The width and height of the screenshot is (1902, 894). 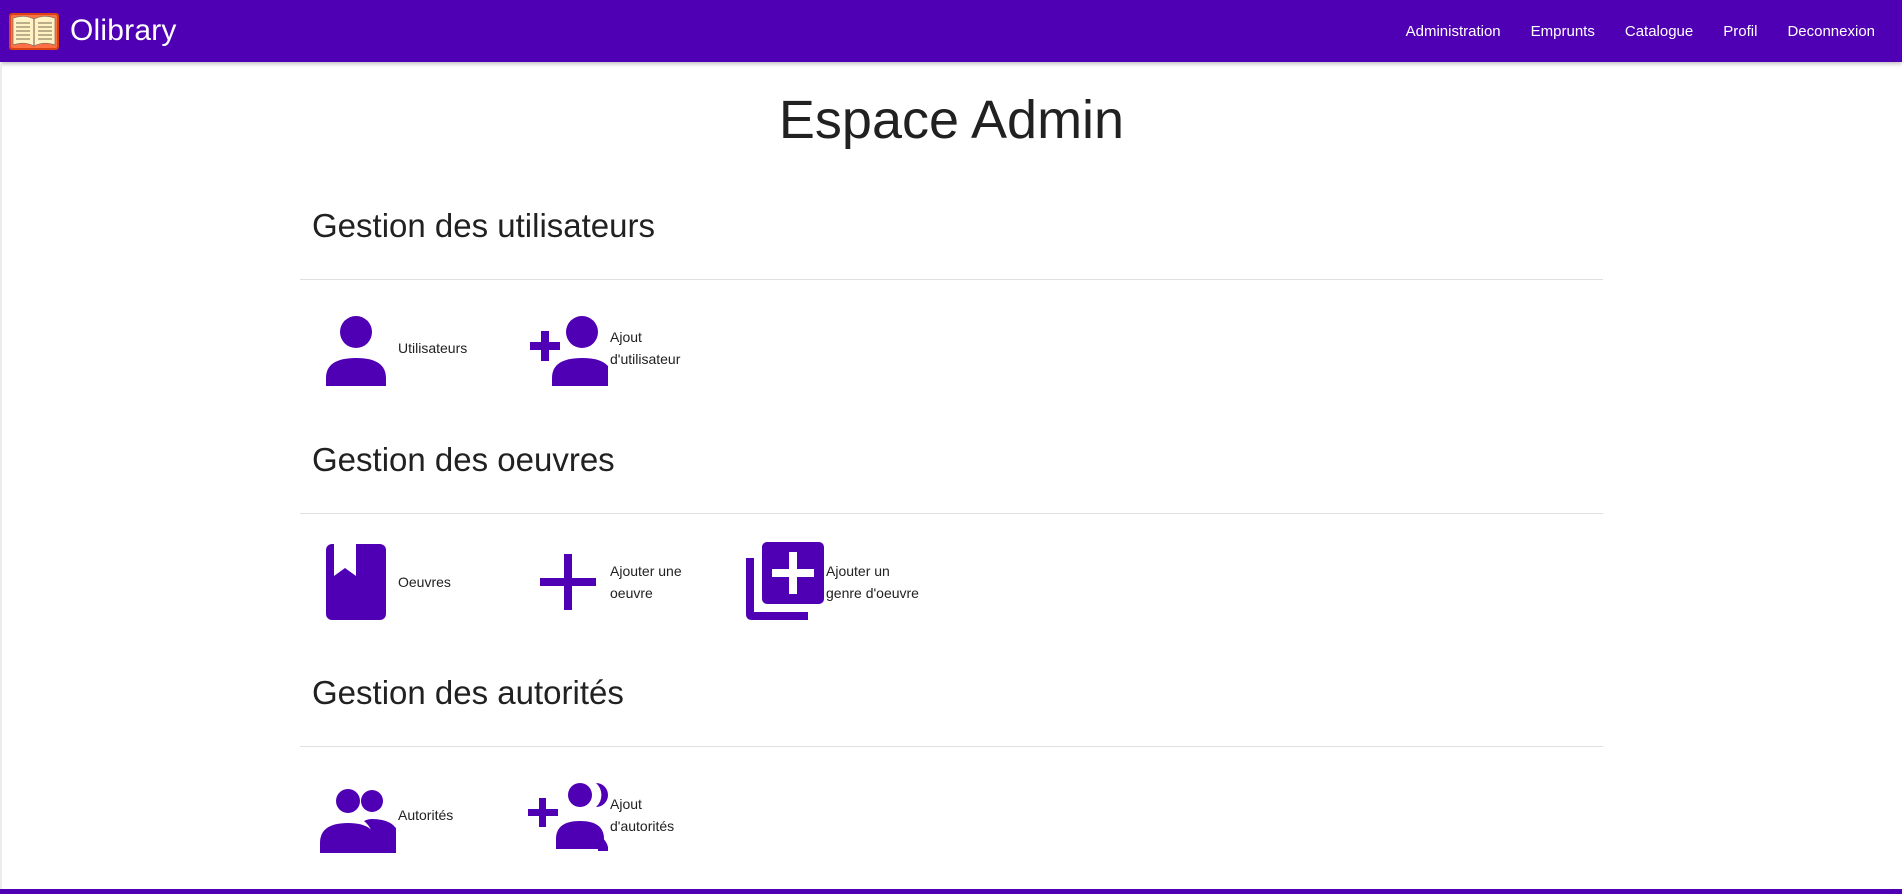 I want to click on tile-add-user: Ajout d'utilisateur, so click(x=604, y=348).